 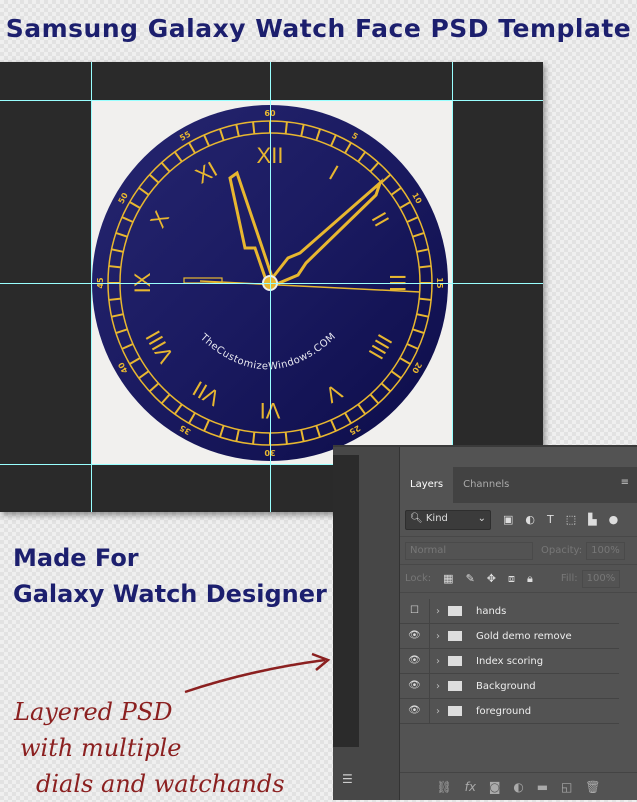 I want to click on panel-dock: ☰, so click(x=366, y=623).